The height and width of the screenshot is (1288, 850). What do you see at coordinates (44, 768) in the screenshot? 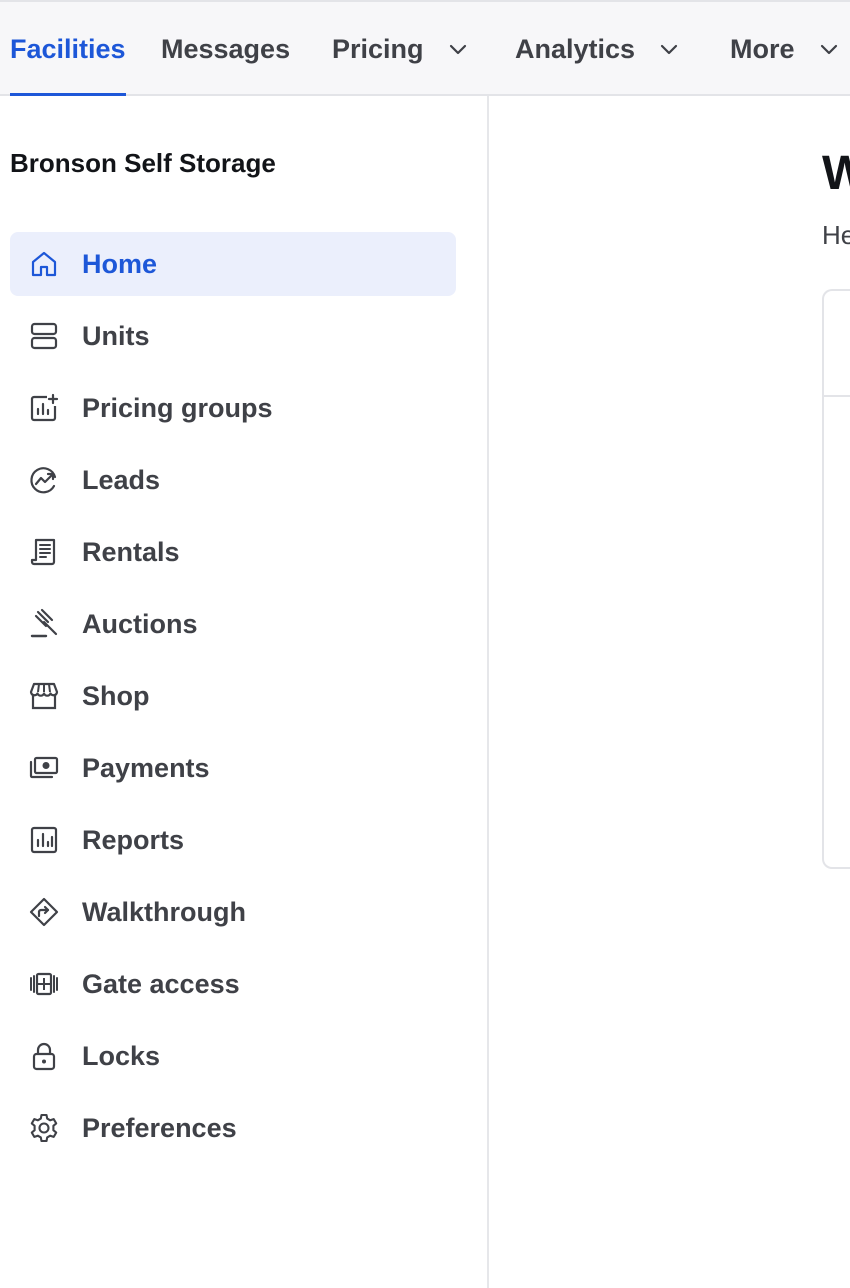
I see `money-icon` at bounding box center [44, 768].